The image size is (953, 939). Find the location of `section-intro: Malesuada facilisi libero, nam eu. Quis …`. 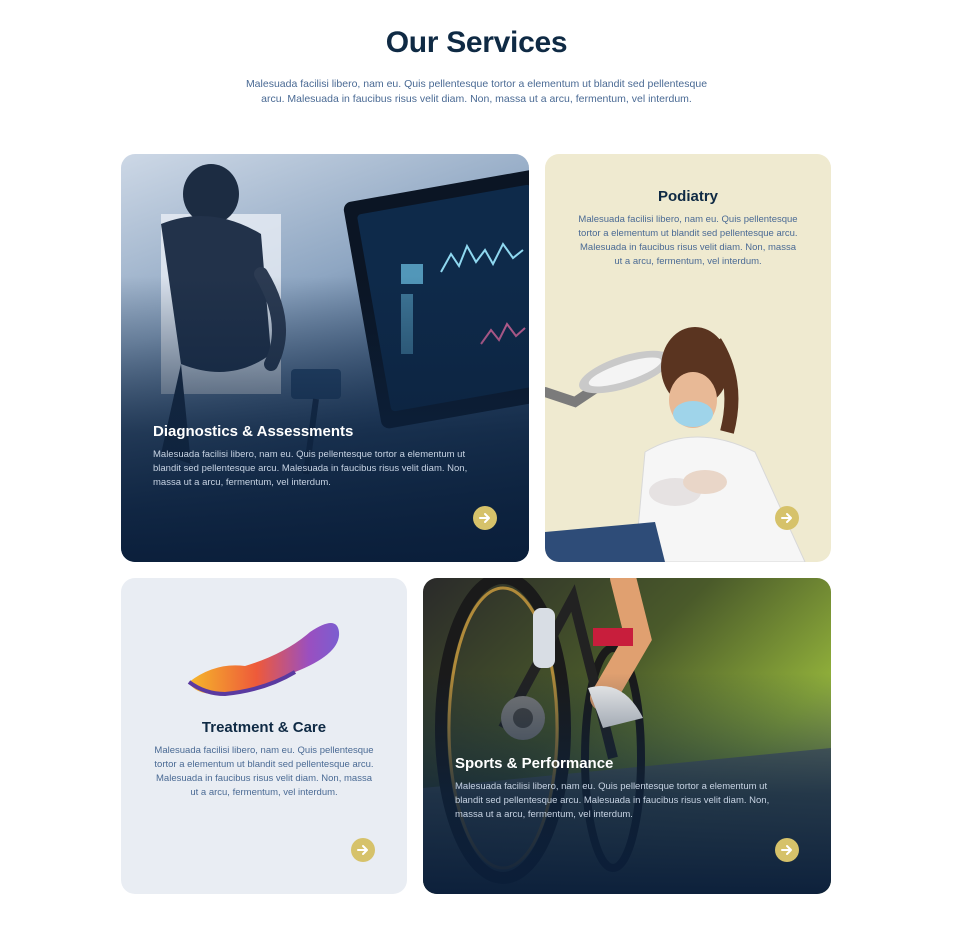

section-intro: Malesuada facilisi libero, nam eu. Quis … is located at coordinates (476, 91).